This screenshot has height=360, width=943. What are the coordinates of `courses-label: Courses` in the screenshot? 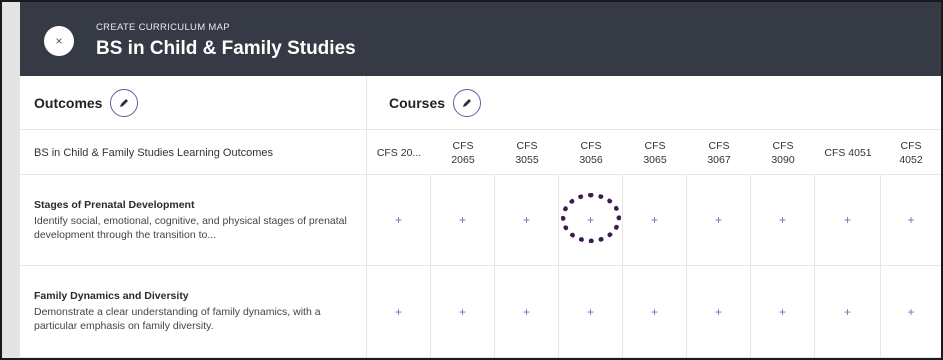 It's located at (417, 102).